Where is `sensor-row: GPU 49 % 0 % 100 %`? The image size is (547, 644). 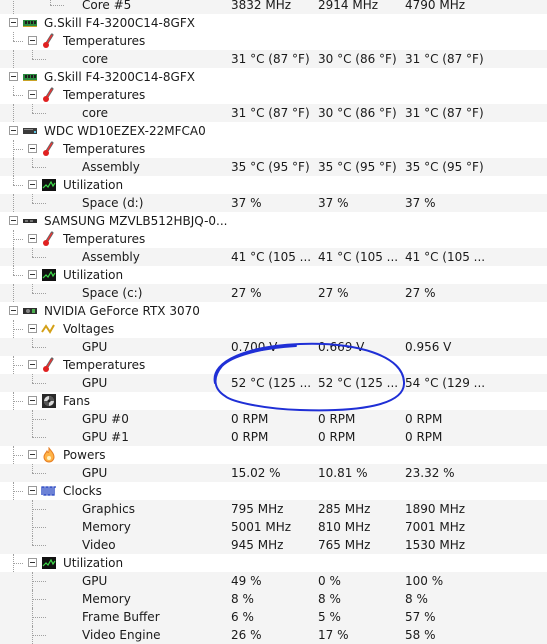
sensor-row: GPU 49 % 0 % 100 % is located at coordinates (273, 581).